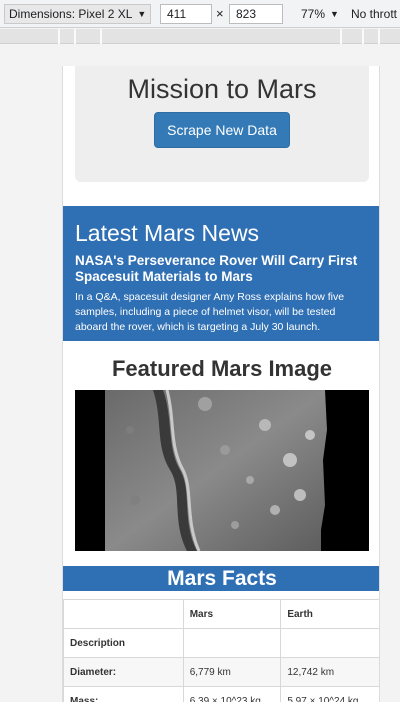  What do you see at coordinates (123, 643) in the screenshot?
I see `table-cell: Description` at bounding box center [123, 643].